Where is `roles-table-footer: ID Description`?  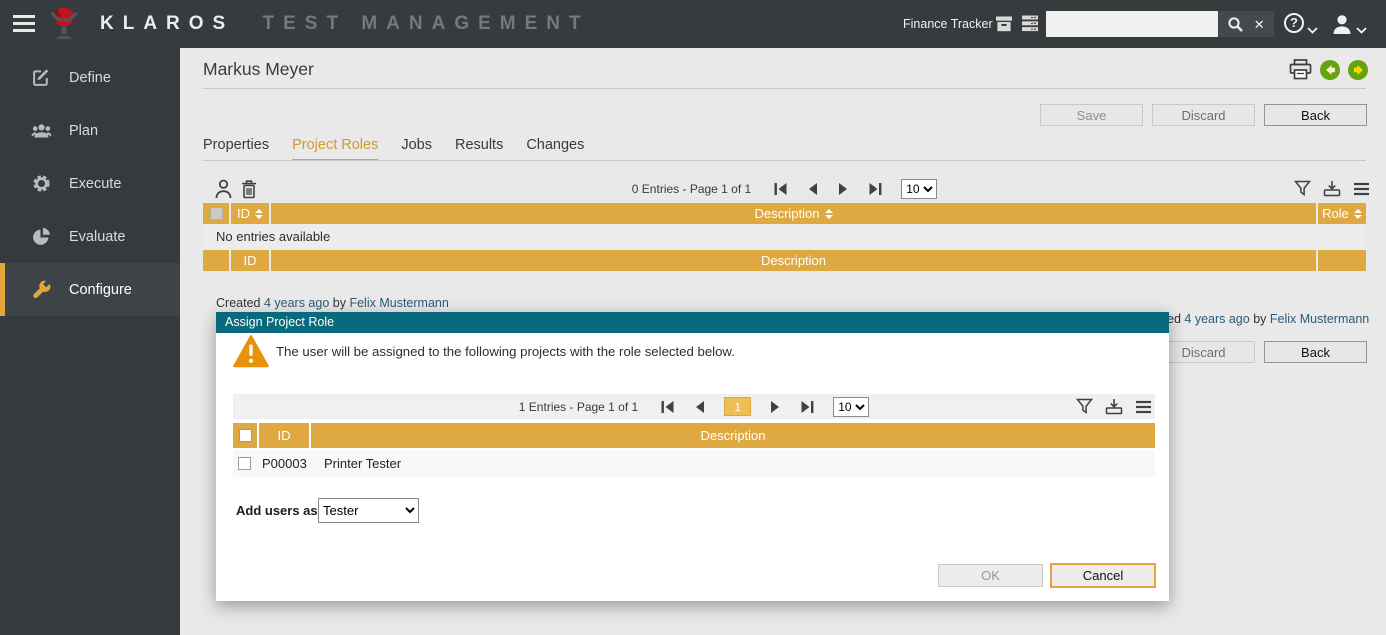
roles-table-footer: ID Description is located at coordinates (784, 260).